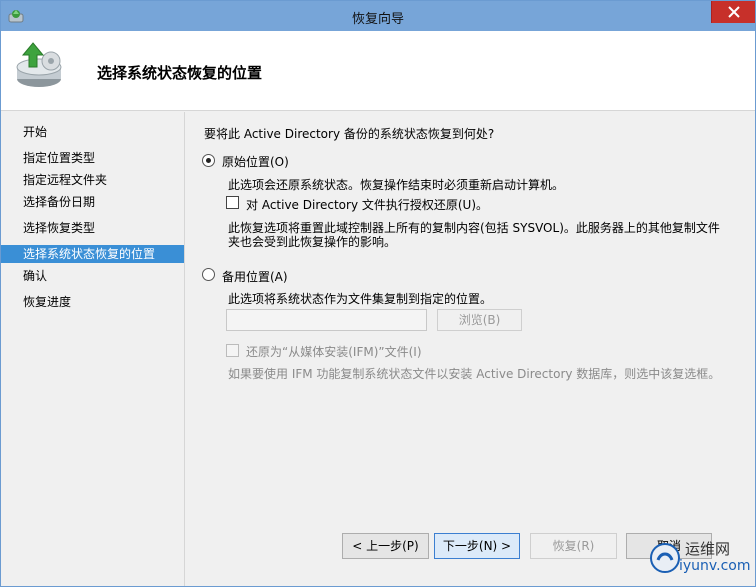  What do you see at coordinates (326, 320) in the screenshot?
I see `alternate-path-input` at bounding box center [326, 320].